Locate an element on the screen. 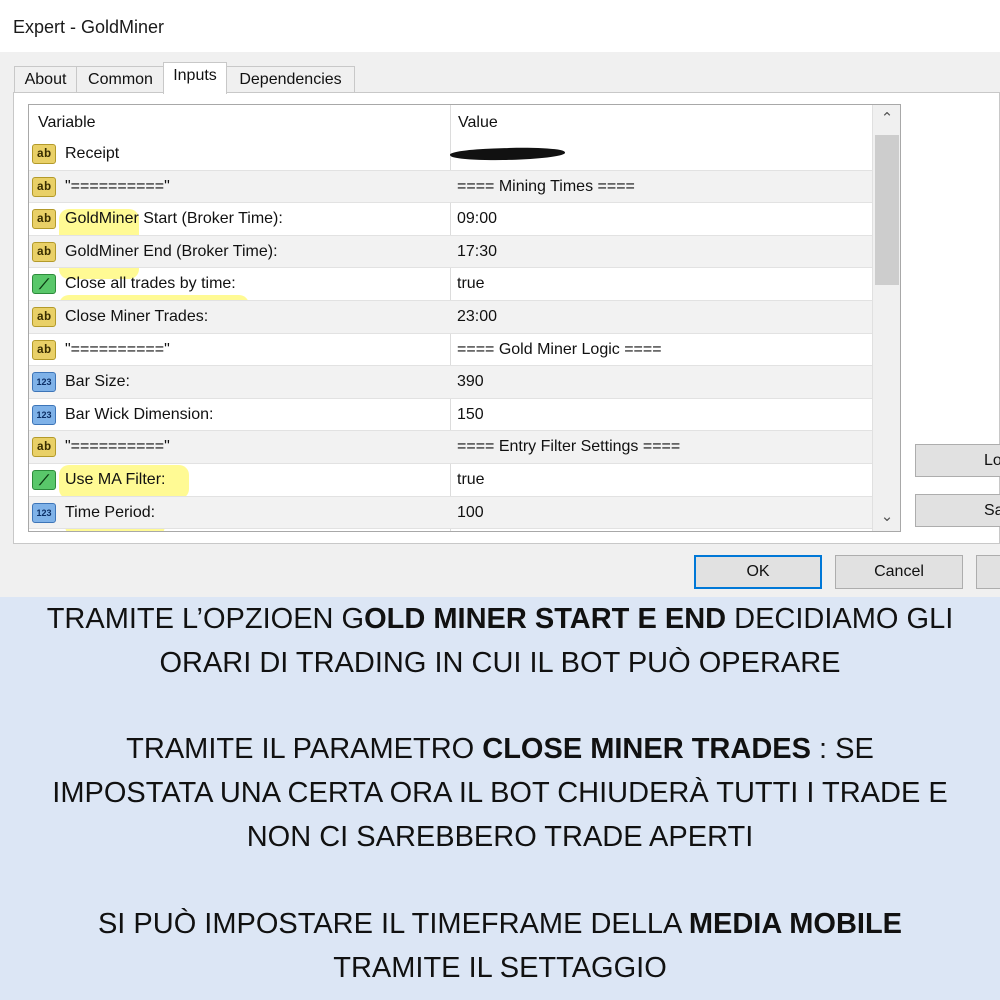 The width and height of the screenshot is (1000, 1000). table-row: 123 Time Period: 100 is located at coordinates (450, 513).